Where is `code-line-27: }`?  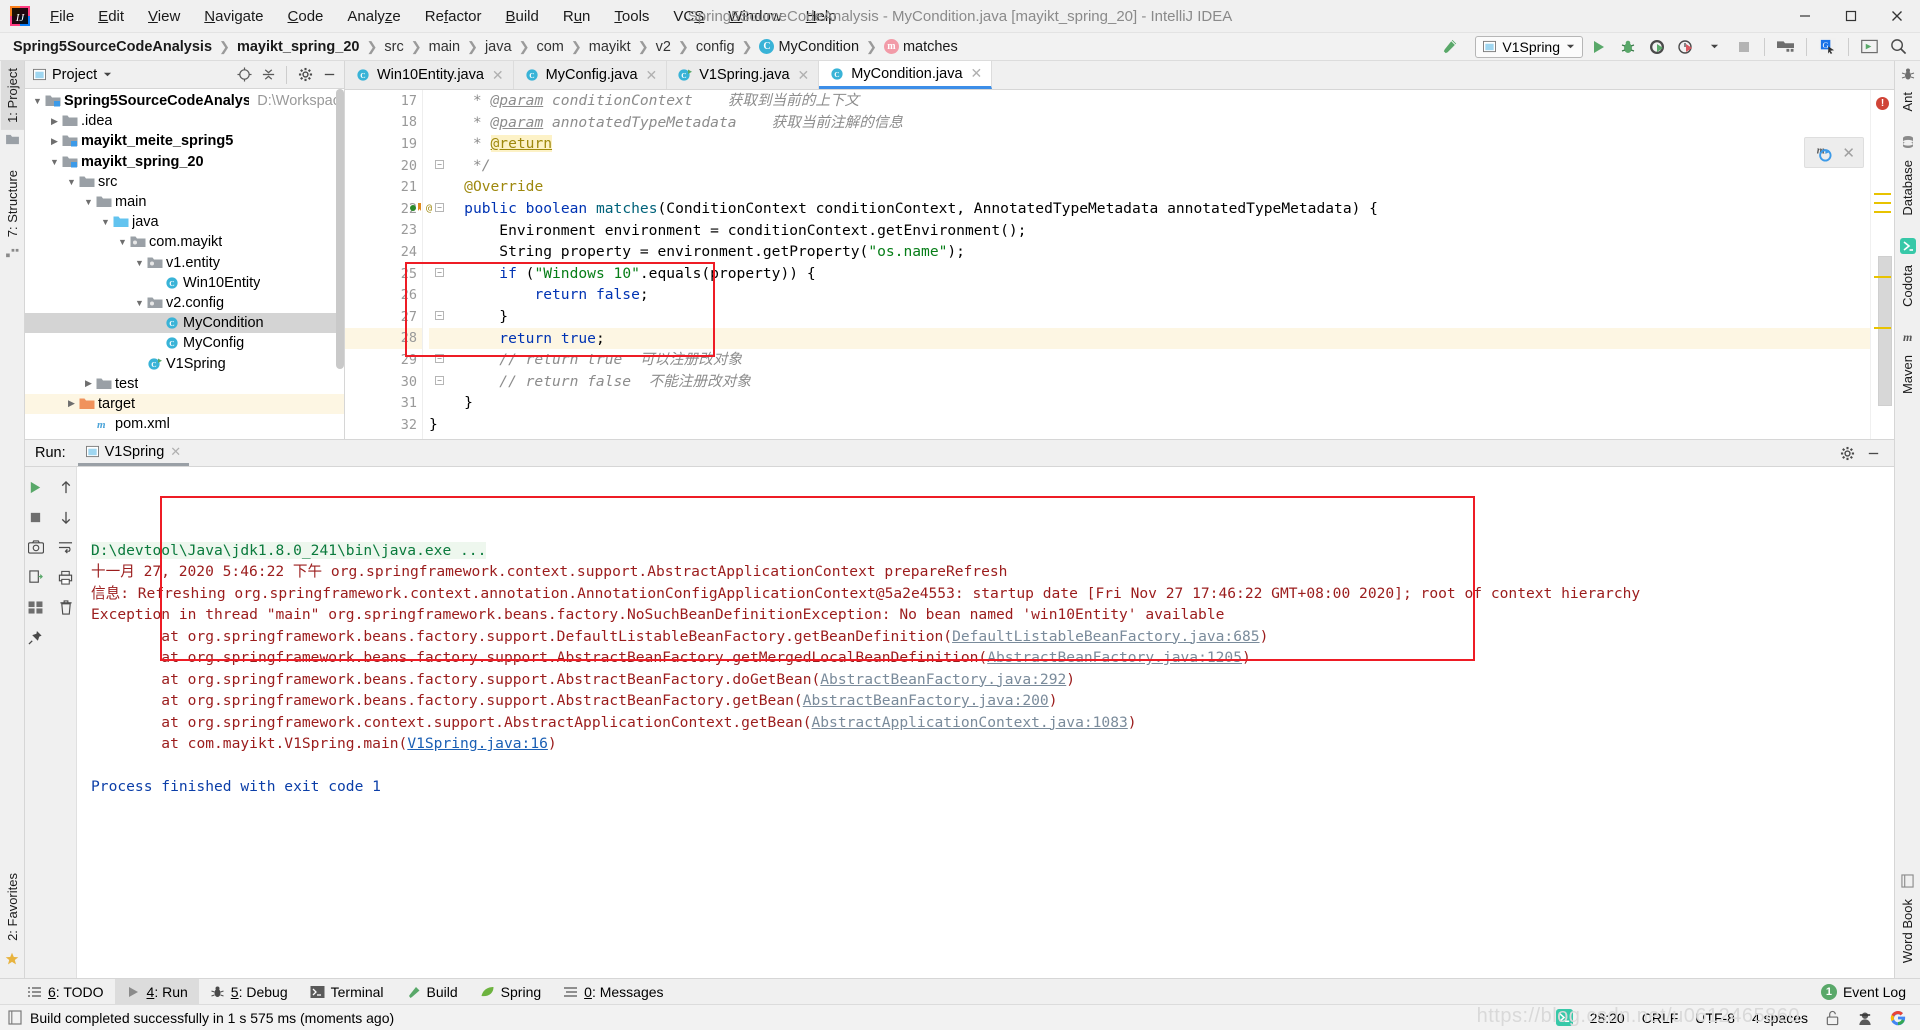
code-line-27: } is located at coordinates (1149, 317).